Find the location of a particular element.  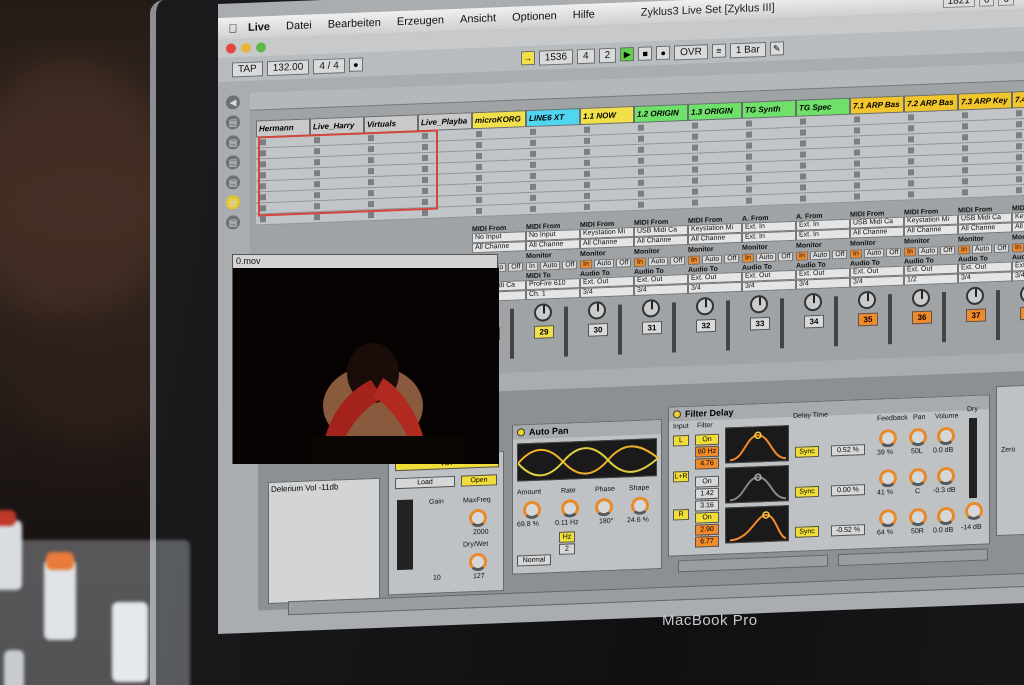

filter-on-1: On is located at coordinates (707, 439).